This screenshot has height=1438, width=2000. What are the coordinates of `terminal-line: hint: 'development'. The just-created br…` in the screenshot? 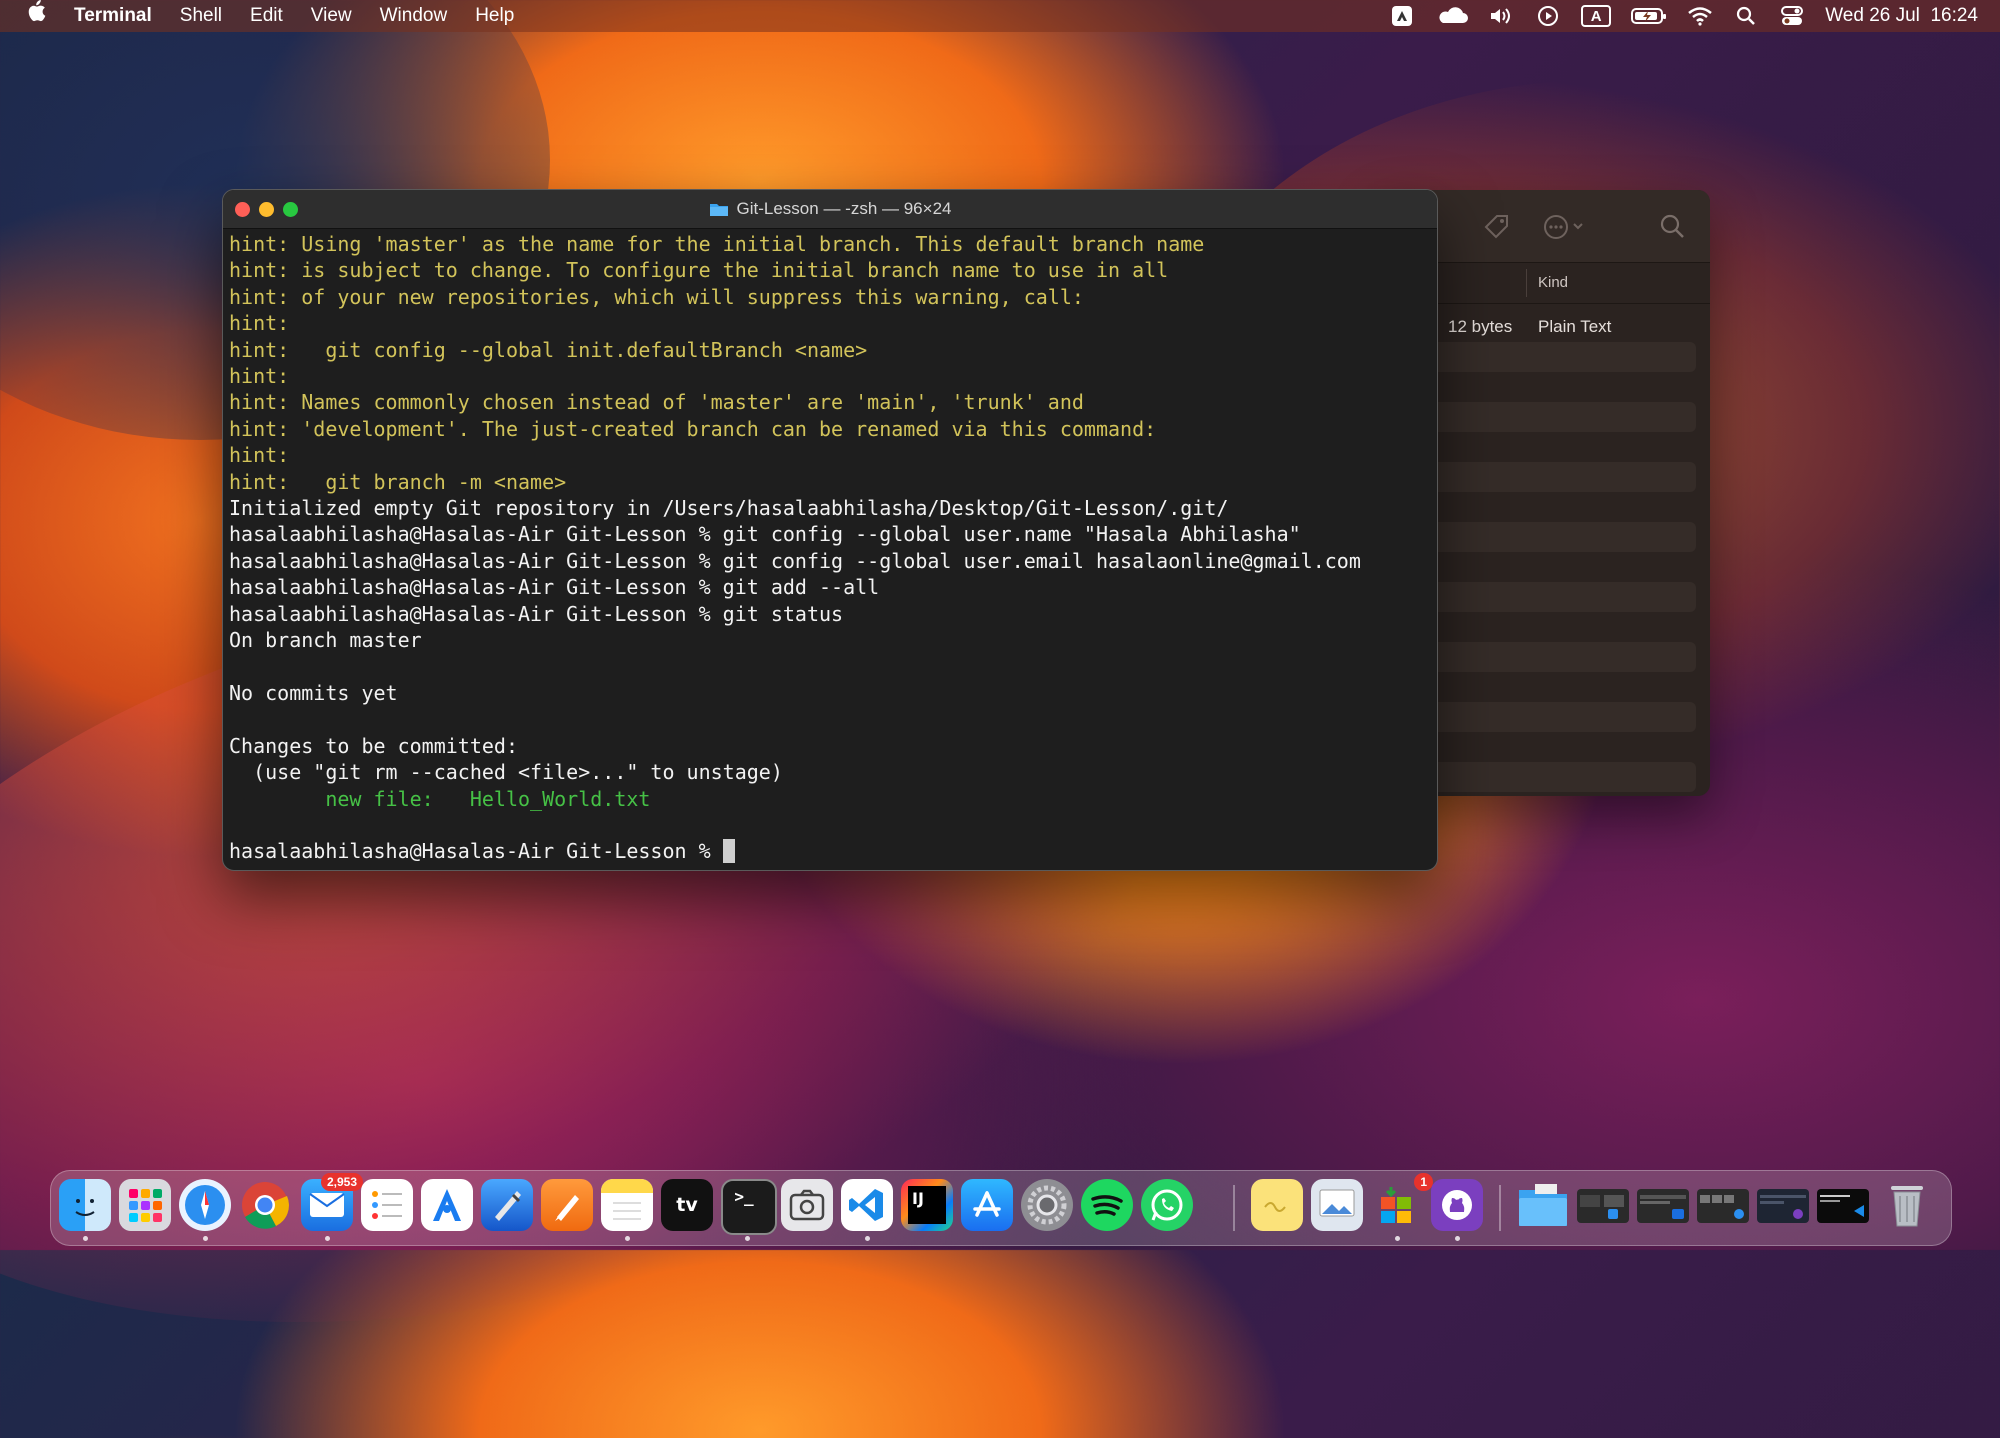 It's located at (693, 428).